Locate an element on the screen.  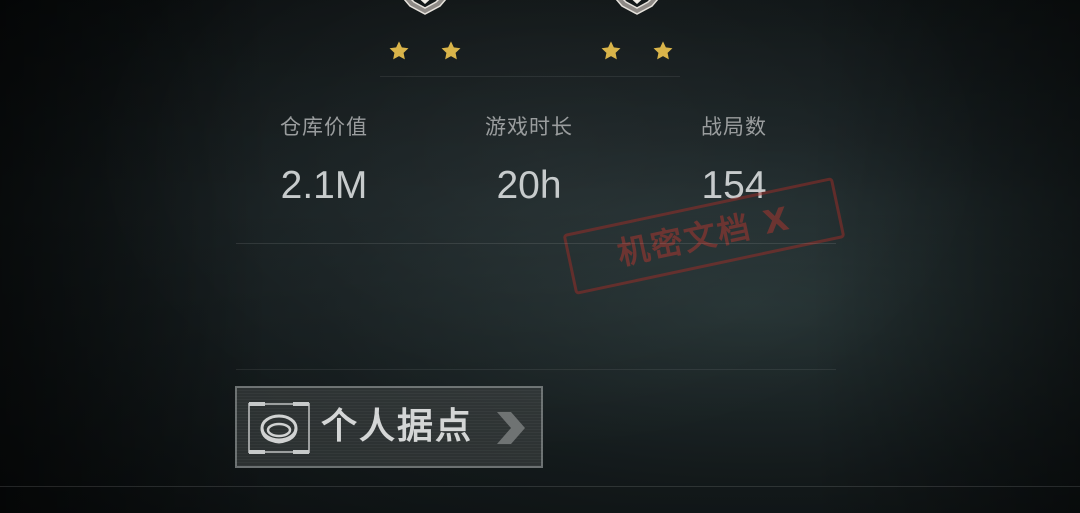
stat-value: 2.1M is located at coordinates (324, 185).